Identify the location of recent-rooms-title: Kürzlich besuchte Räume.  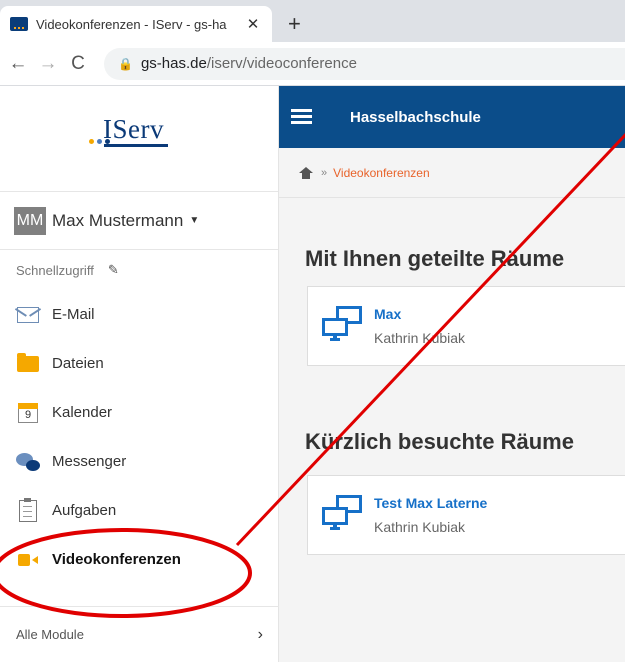
(439, 441).